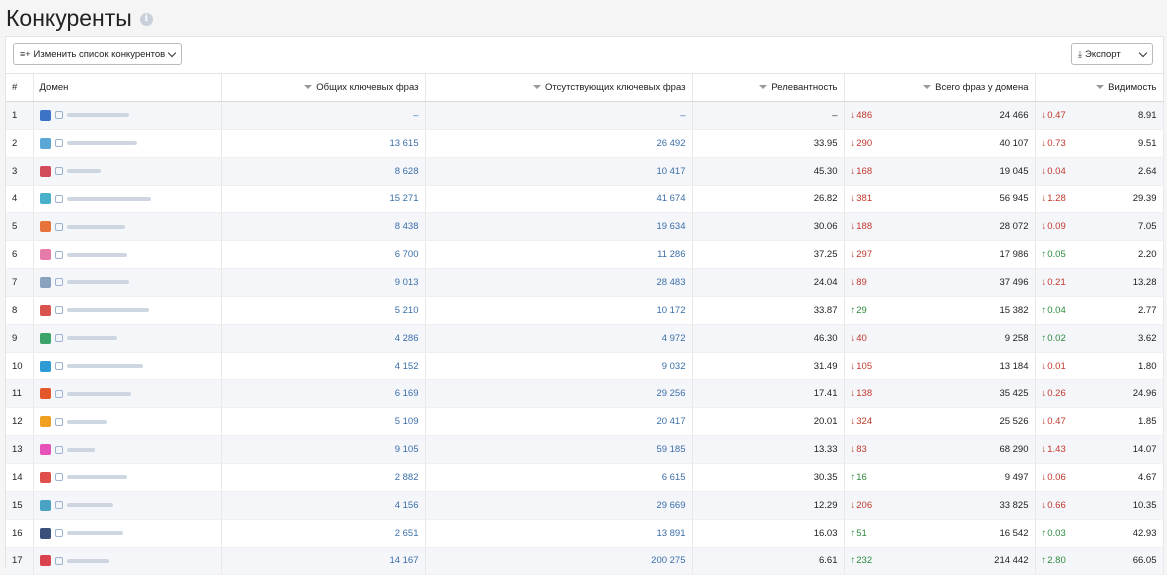 The image size is (1167, 575). I want to click on col-domain: Домен, so click(127, 88).